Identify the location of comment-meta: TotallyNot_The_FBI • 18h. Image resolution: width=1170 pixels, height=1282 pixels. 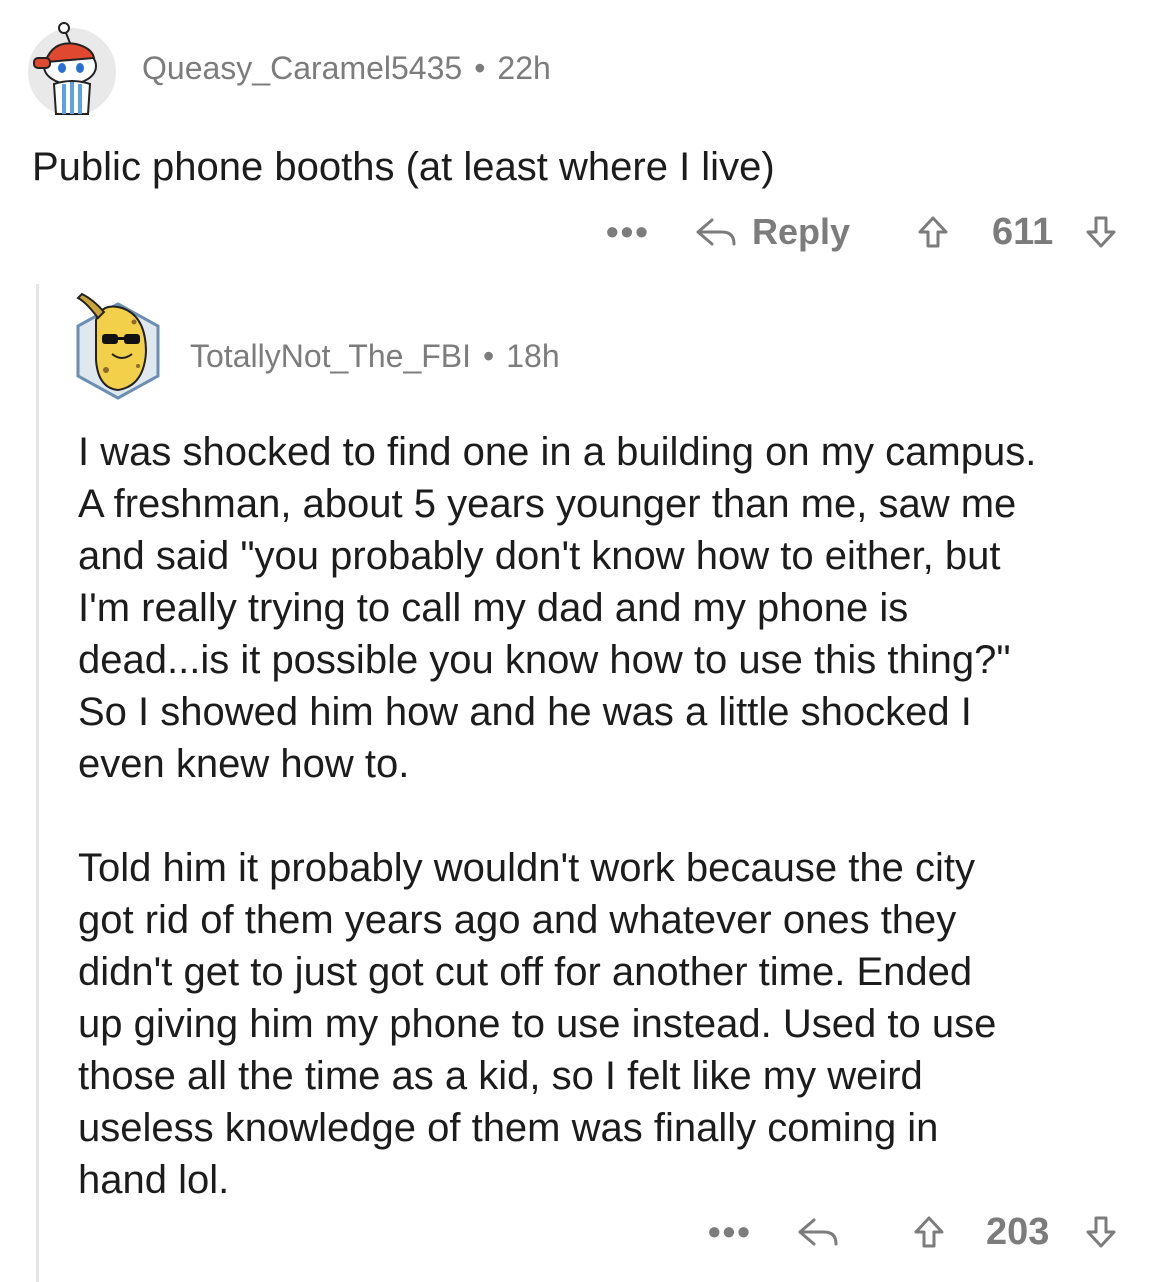
(375, 356).